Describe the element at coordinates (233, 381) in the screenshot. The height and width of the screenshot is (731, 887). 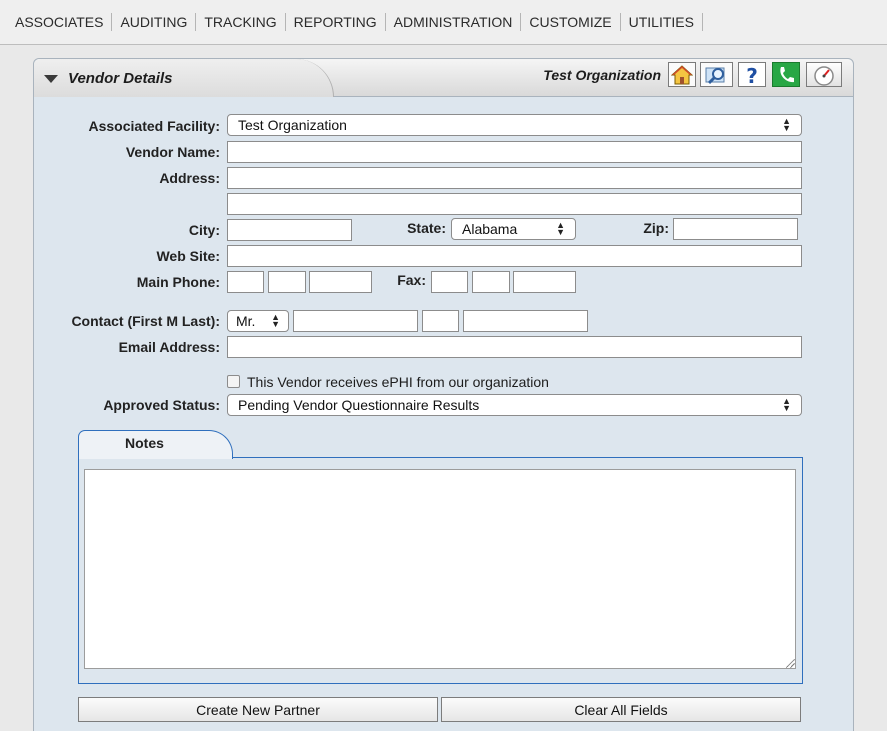
I see `ephi-checkbox` at that location.